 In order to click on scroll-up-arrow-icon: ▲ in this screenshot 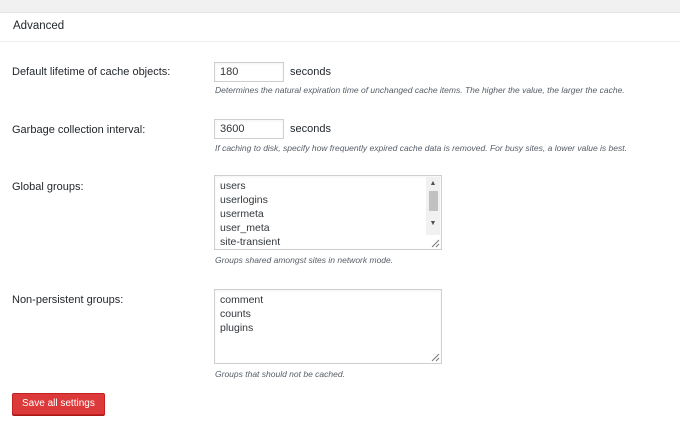, I will do `click(433, 183)`.